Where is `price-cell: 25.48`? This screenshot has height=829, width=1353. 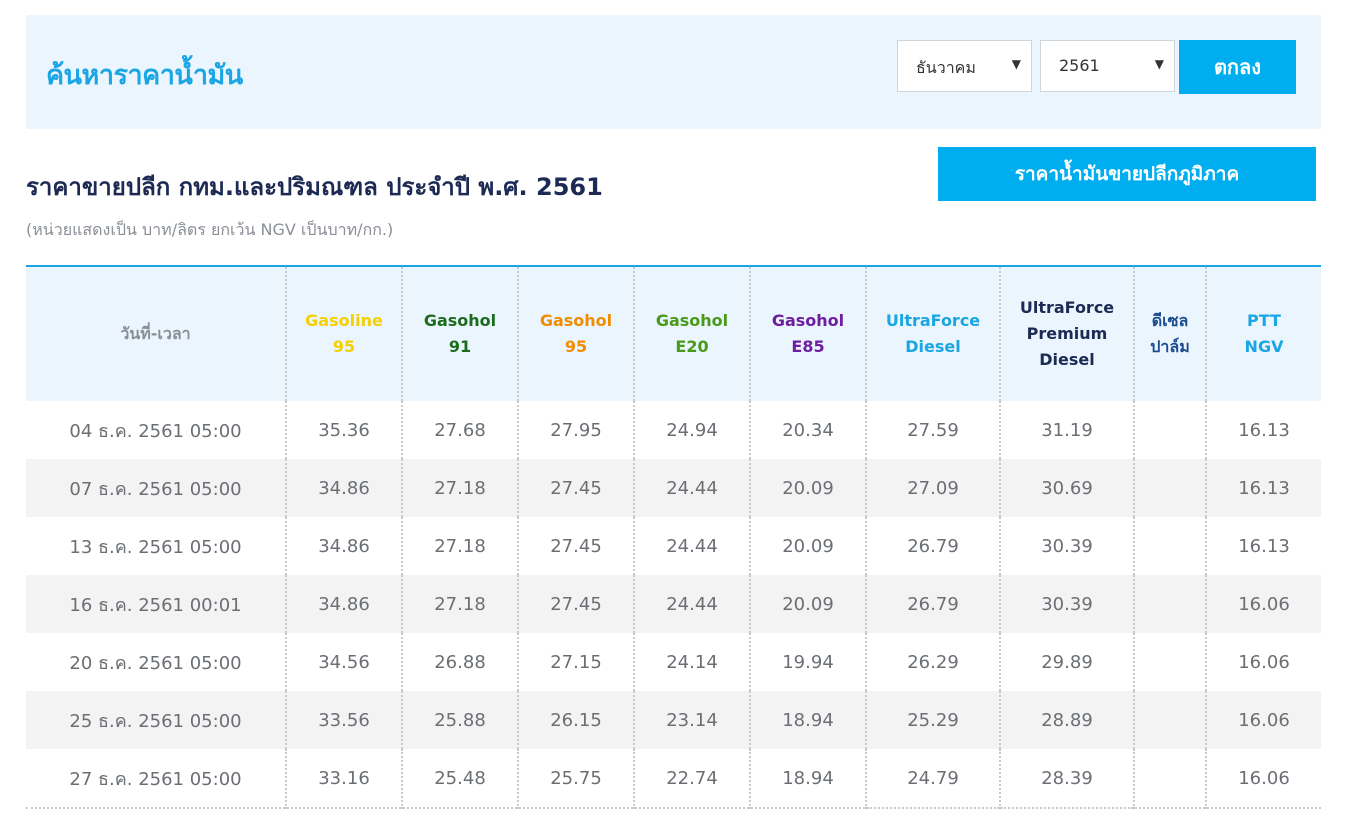 price-cell: 25.48 is located at coordinates (459, 778).